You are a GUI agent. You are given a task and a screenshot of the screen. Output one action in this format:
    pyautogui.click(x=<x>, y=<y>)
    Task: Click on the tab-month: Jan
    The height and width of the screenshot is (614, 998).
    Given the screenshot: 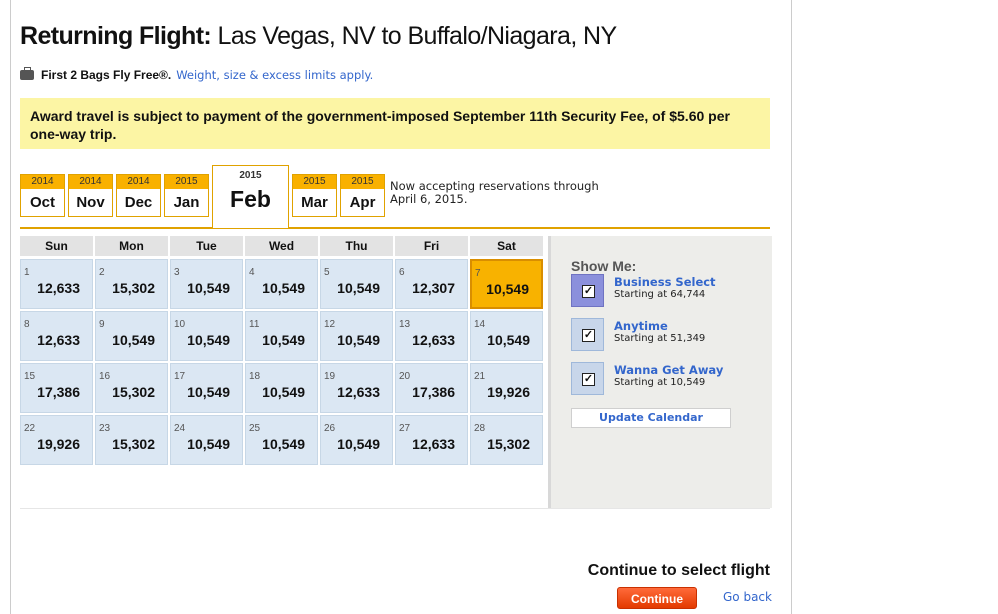 What is the action you would take?
    pyautogui.click(x=186, y=202)
    